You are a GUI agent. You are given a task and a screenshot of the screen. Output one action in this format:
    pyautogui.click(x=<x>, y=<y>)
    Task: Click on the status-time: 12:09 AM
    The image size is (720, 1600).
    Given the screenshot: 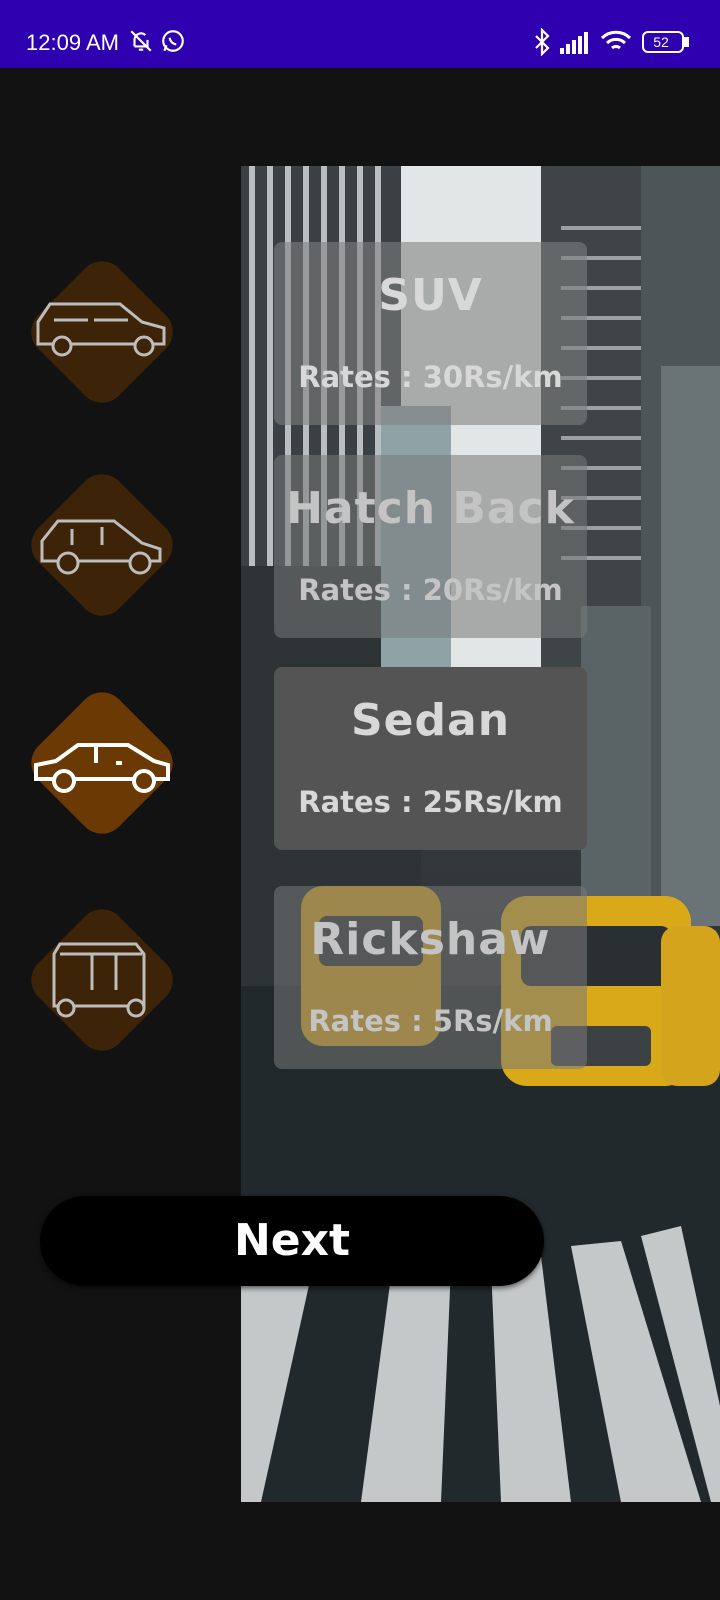 What is the action you would take?
    pyautogui.click(x=72, y=42)
    